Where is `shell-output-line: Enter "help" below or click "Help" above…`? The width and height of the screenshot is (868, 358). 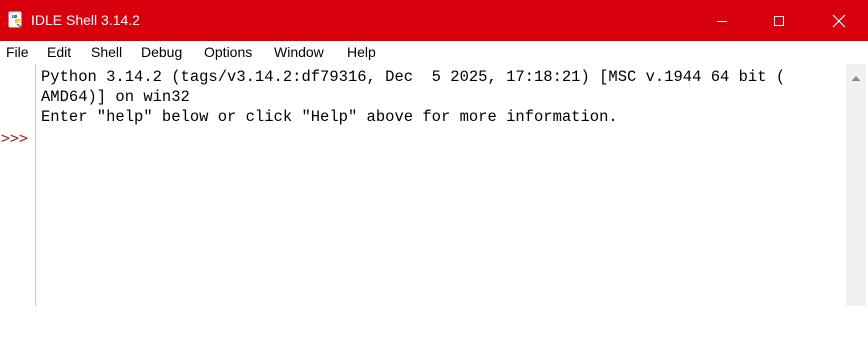 shell-output-line: Enter "help" below or click "Help" above… is located at coordinates (329, 117).